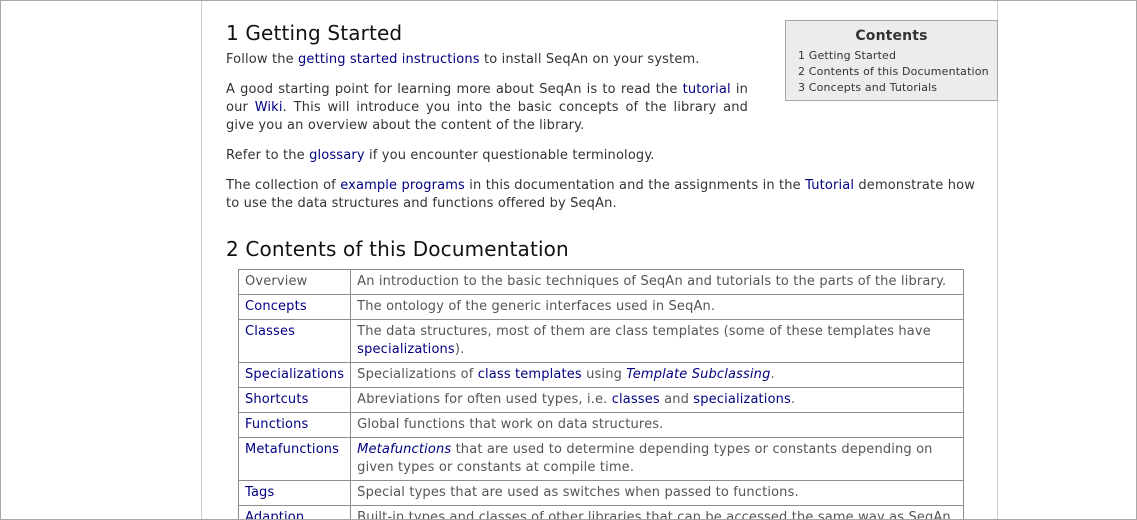  I want to click on link-specializations-key: Specializations, so click(294, 374).